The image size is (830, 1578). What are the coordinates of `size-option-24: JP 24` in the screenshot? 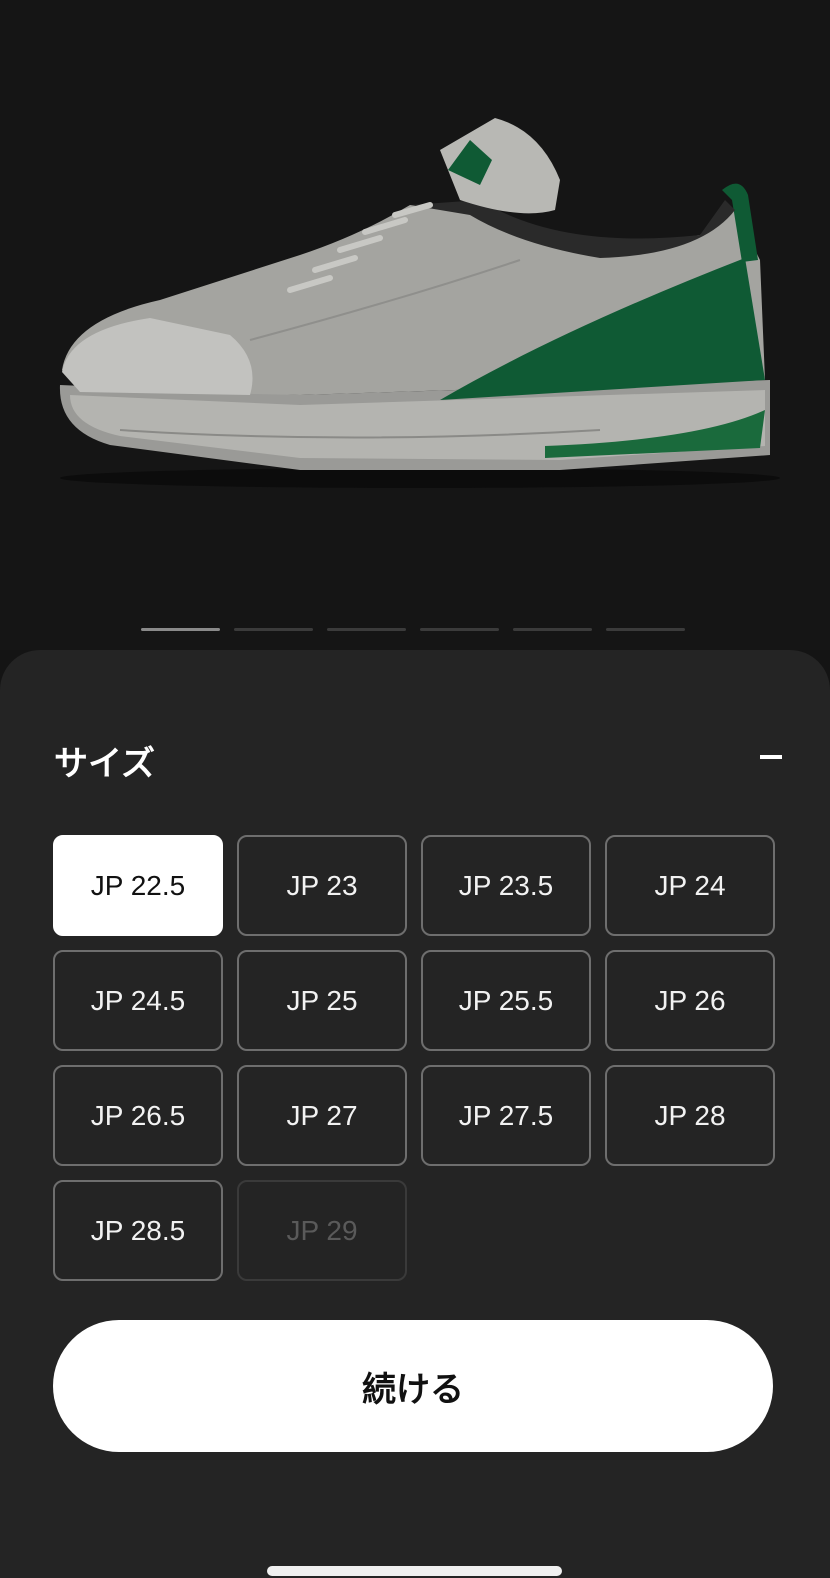 It's located at (690, 885).